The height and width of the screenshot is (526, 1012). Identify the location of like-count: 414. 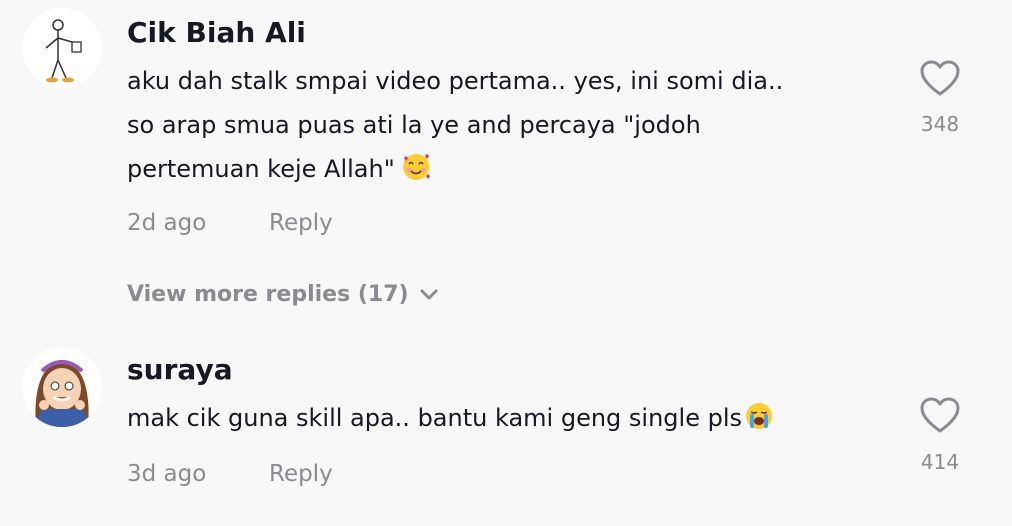
(940, 462).